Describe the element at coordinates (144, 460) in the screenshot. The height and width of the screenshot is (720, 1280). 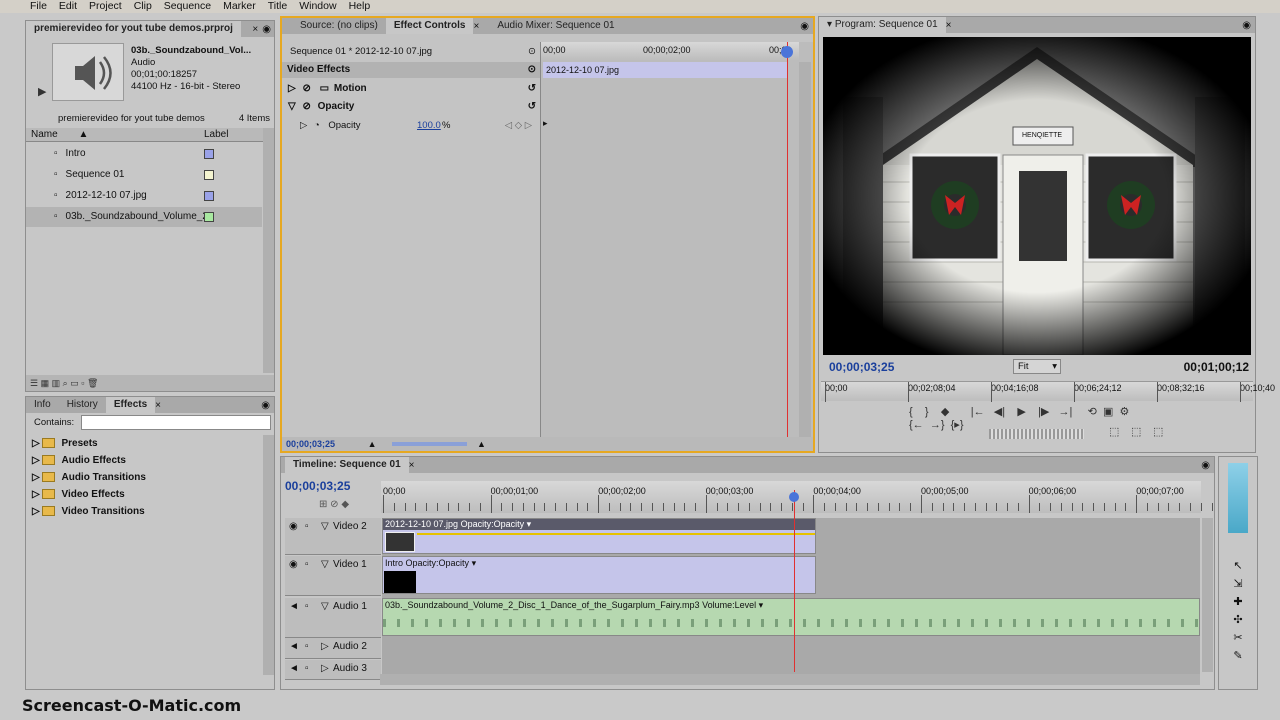
I see `effects-folder: ▷ Audio Effects` at that location.